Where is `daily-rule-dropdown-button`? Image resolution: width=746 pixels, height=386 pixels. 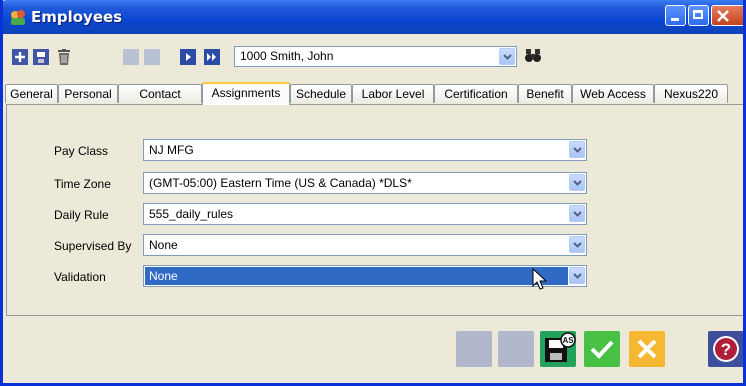
daily-rule-dropdown-button is located at coordinates (577, 213).